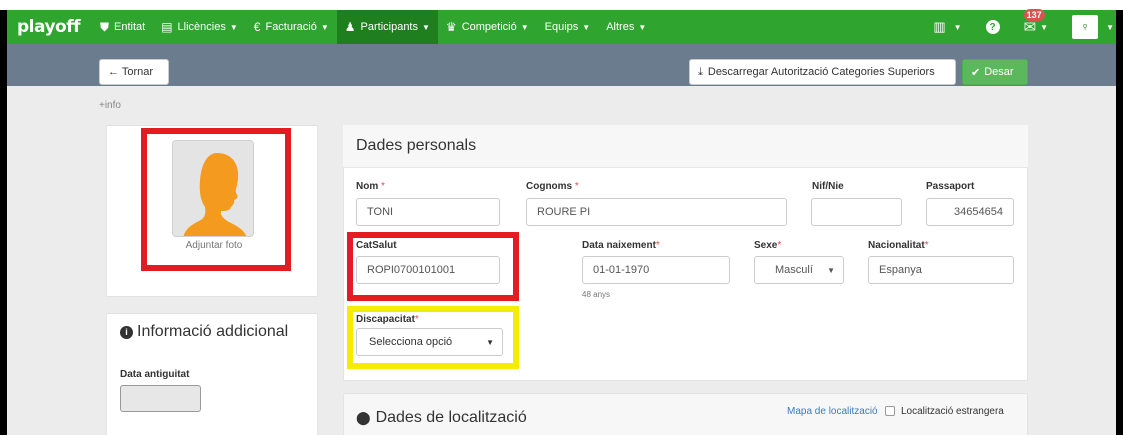  Describe the element at coordinates (451, 417) in the screenshot. I see `location-title-text: Dades de localització` at that location.